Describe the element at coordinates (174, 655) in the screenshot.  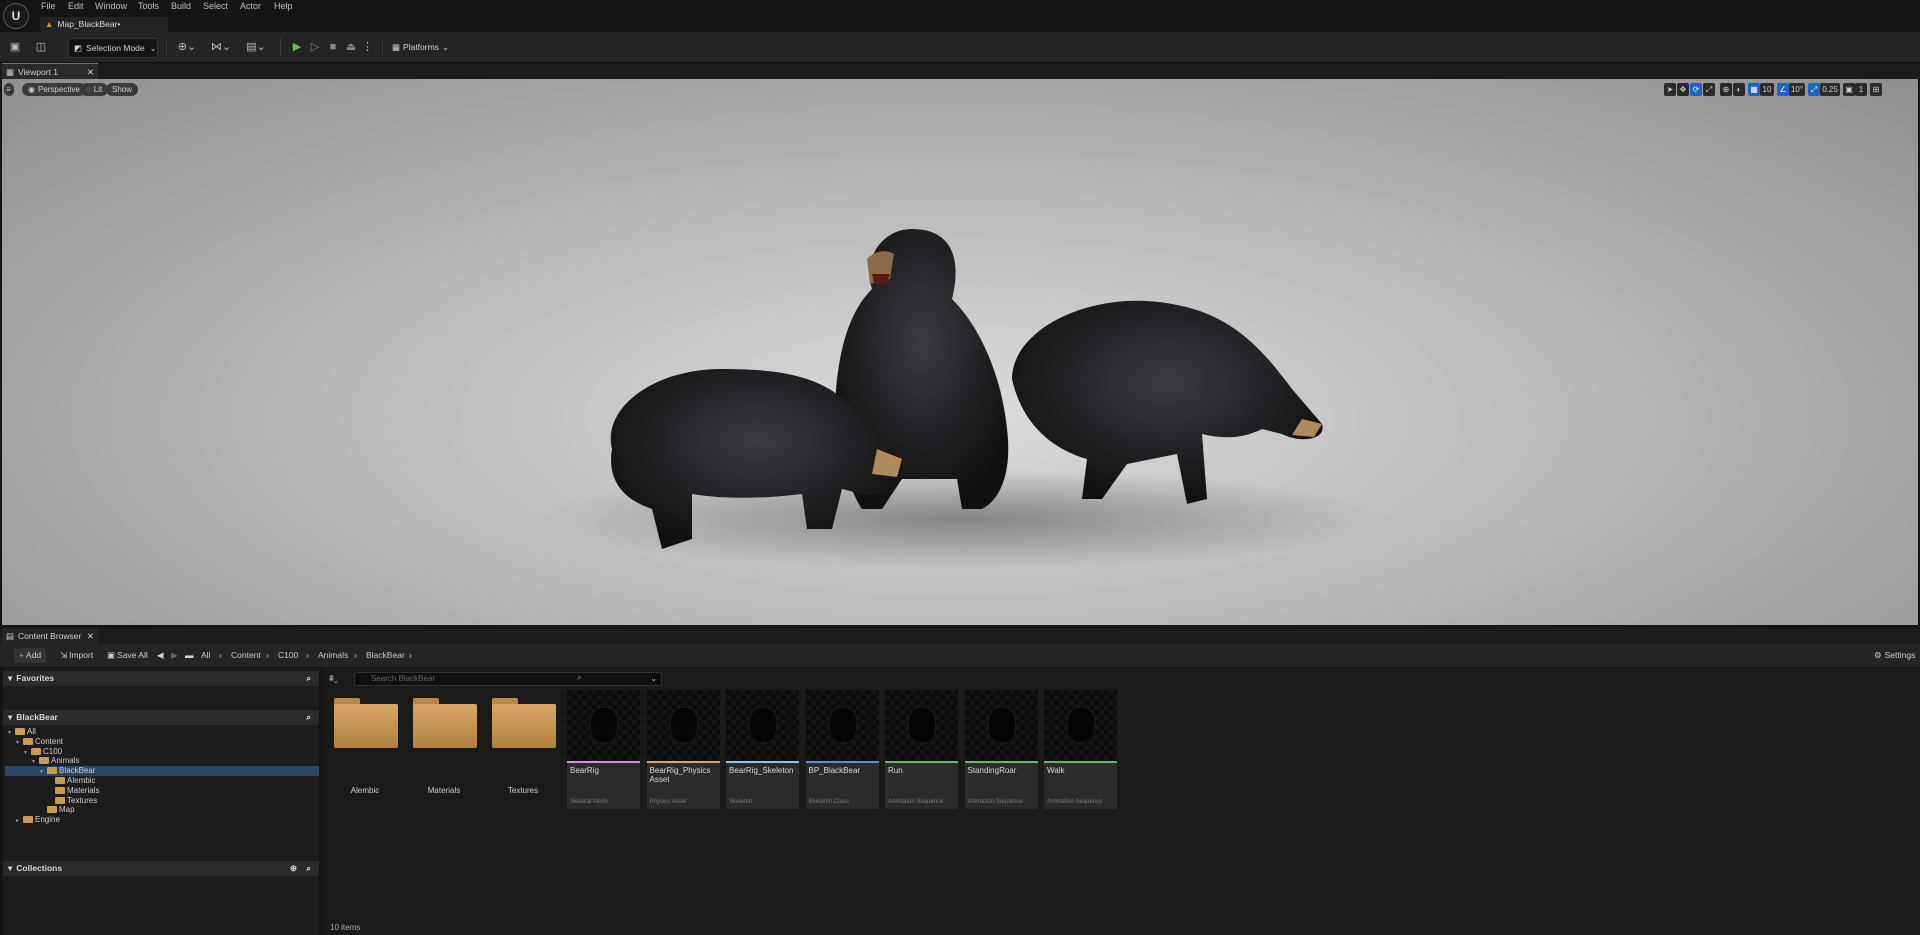
I see `history-forward-icon: ▶` at that location.